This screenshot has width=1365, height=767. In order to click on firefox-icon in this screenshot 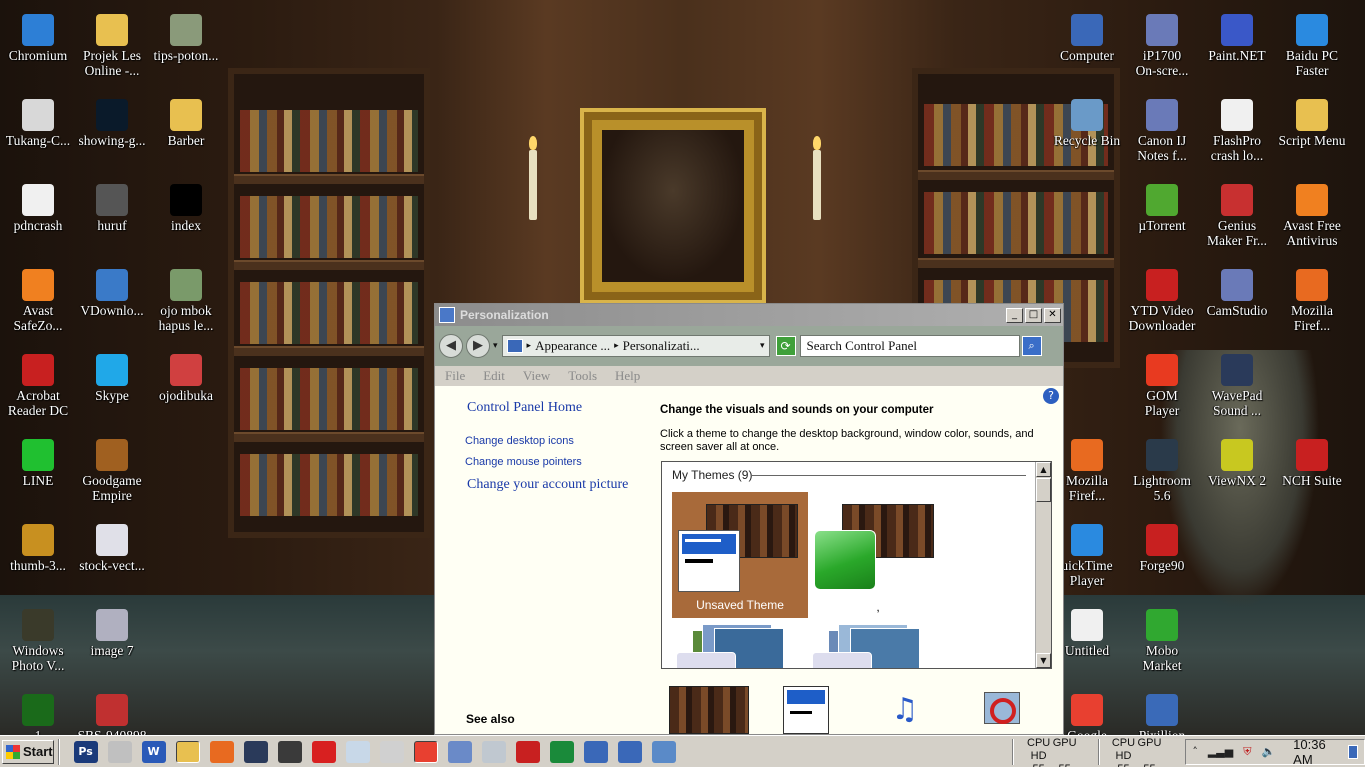, I will do `click(221, 751)`.